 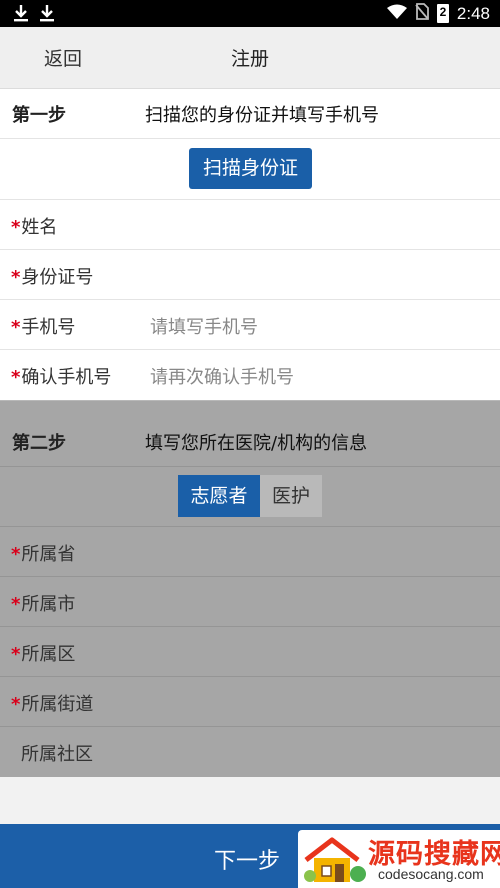 What do you see at coordinates (250, 13) in the screenshot?
I see `status-bar: 2 2:48` at bounding box center [250, 13].